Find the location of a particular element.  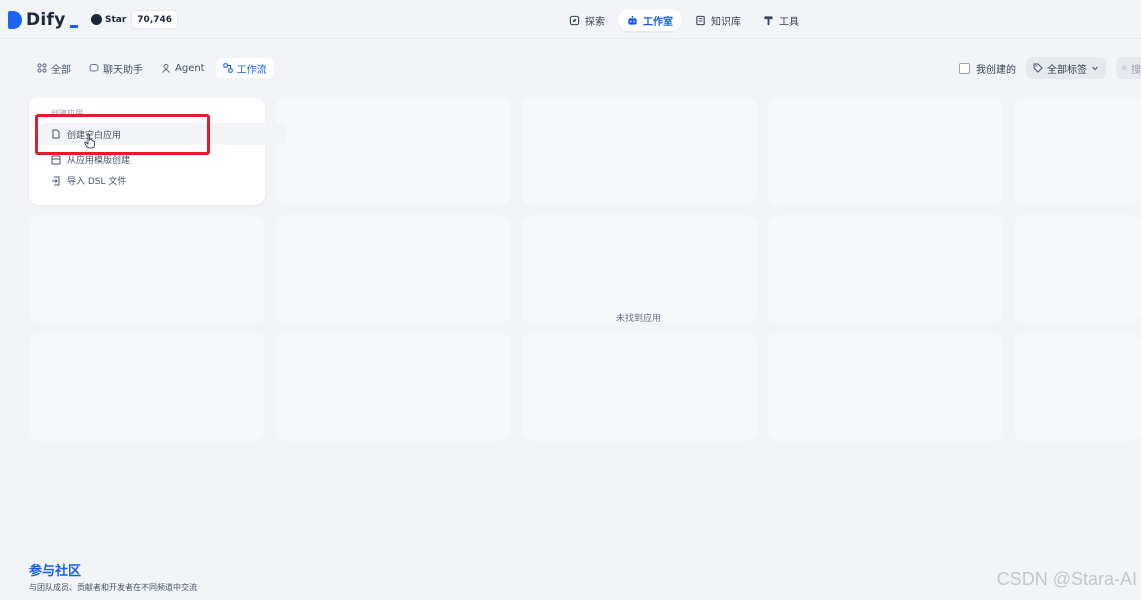

tab-agent-label: Agent is located at coordinates (190, 68).